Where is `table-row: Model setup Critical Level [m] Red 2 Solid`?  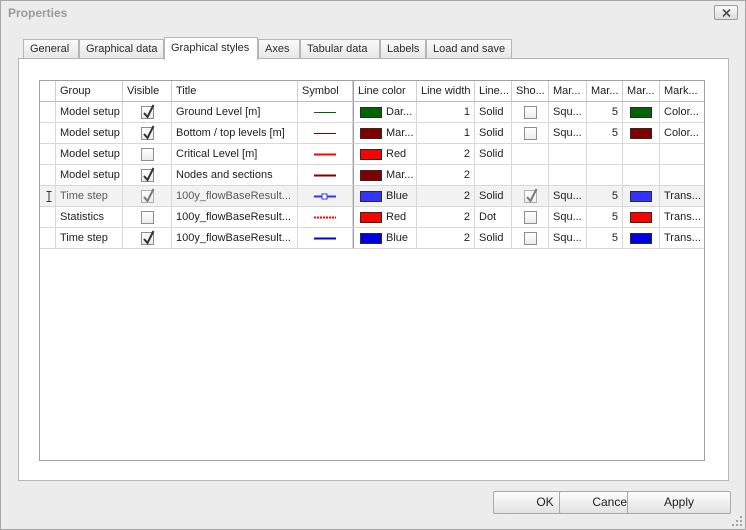
table-row: Model setup Critical Level [m] Red 2 Solid is located at coordinates (372, 154).